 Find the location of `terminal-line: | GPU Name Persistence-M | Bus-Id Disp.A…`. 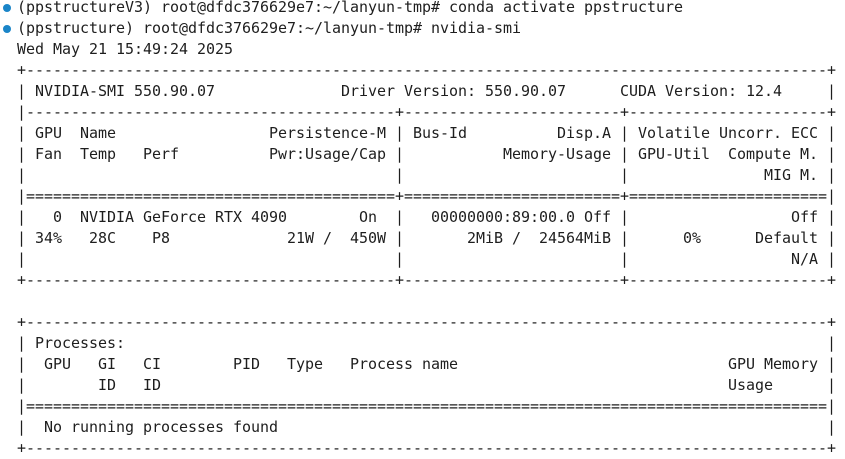

terminal-line: | GPU Name Persistence-M | Bus-Id Disp.A… is located at coordinates (426, 133).